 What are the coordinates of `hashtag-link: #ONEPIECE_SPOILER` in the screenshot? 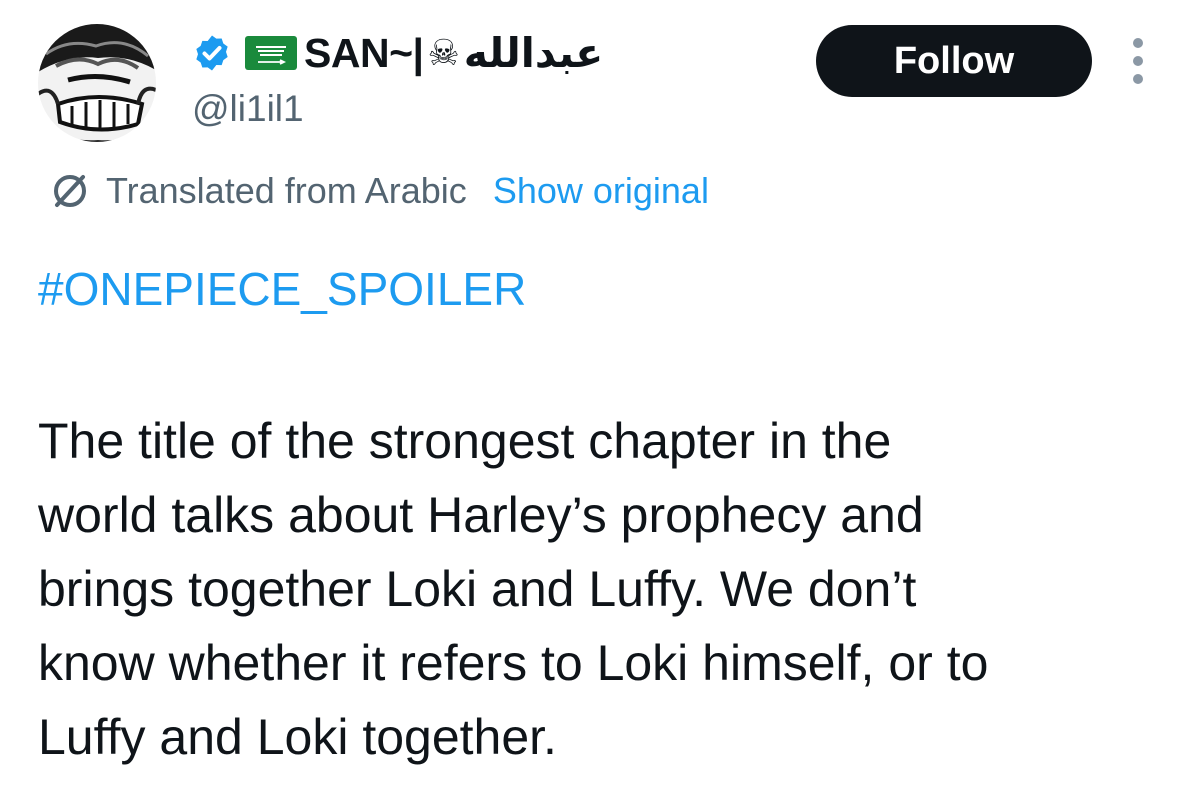 It's located at (282, 289).